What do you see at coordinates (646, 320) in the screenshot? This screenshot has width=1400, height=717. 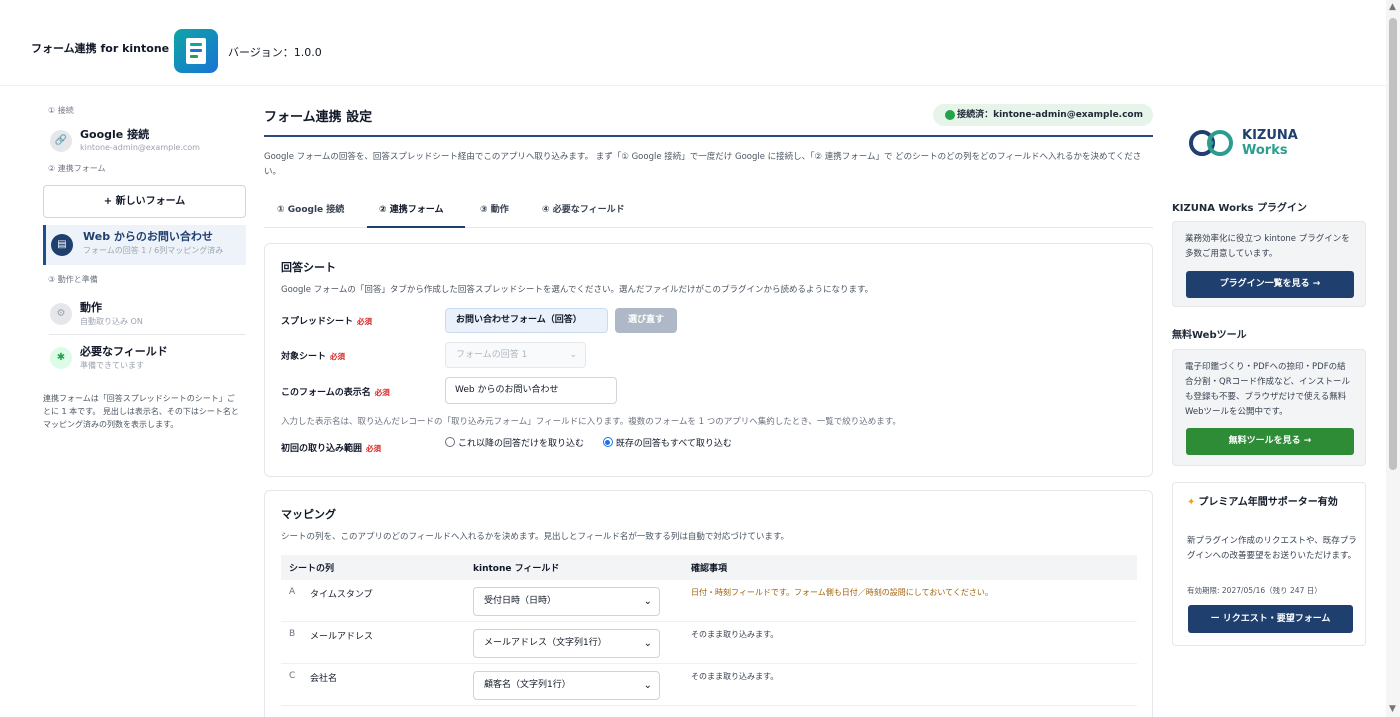 I see `reselect-spreadsheet-button: 選び直す` at bounding box center [646, 320].